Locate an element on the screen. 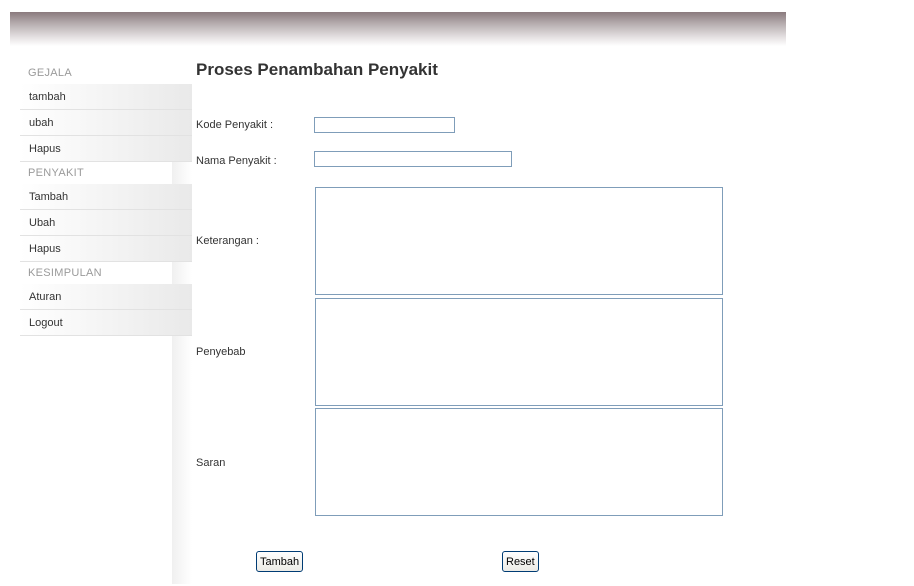 This screenshot has height=586, width=914. sidebar-item-penyakit-tambah: Tambah is located at coordinates (106, 197).